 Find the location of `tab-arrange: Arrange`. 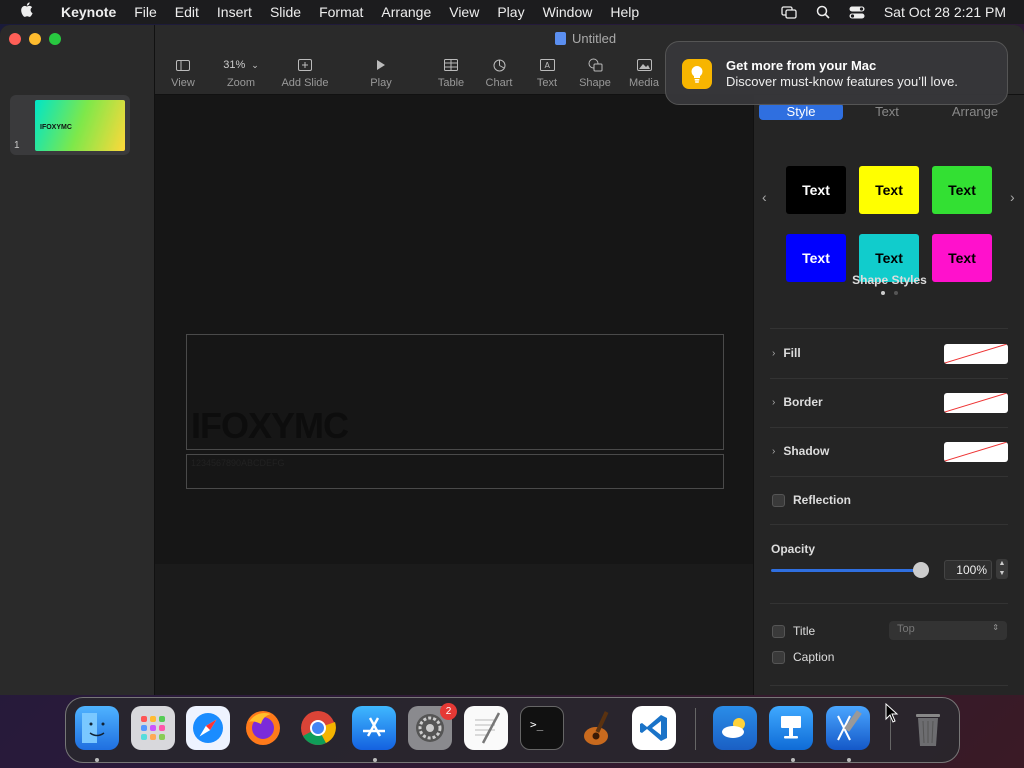

tab-arrange: Arrange is located at coordinates (975, 111).